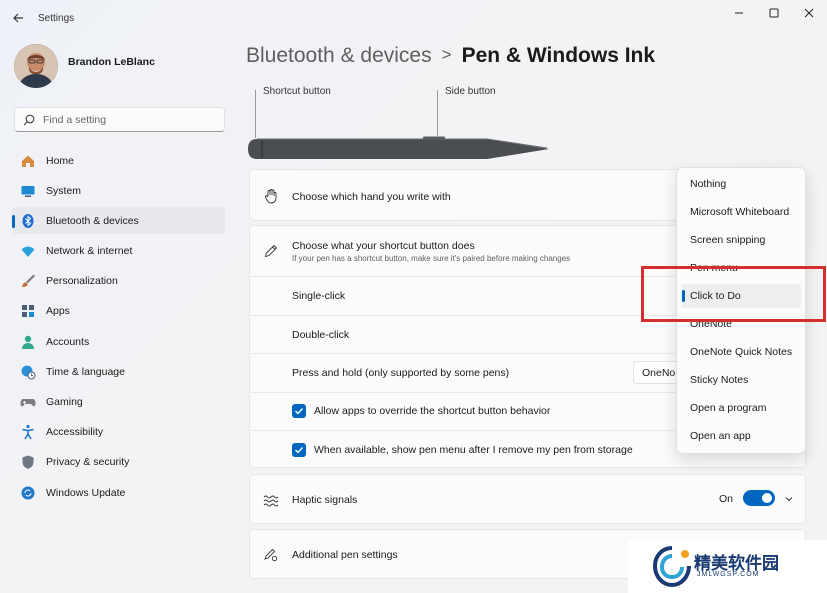 The image size is (827, 593). What do you see at coordinates (727, 566) in the screenshot?
I see `watermark: 精美软件园 JMLWGSP.COM` at bounding box center [727, 566].